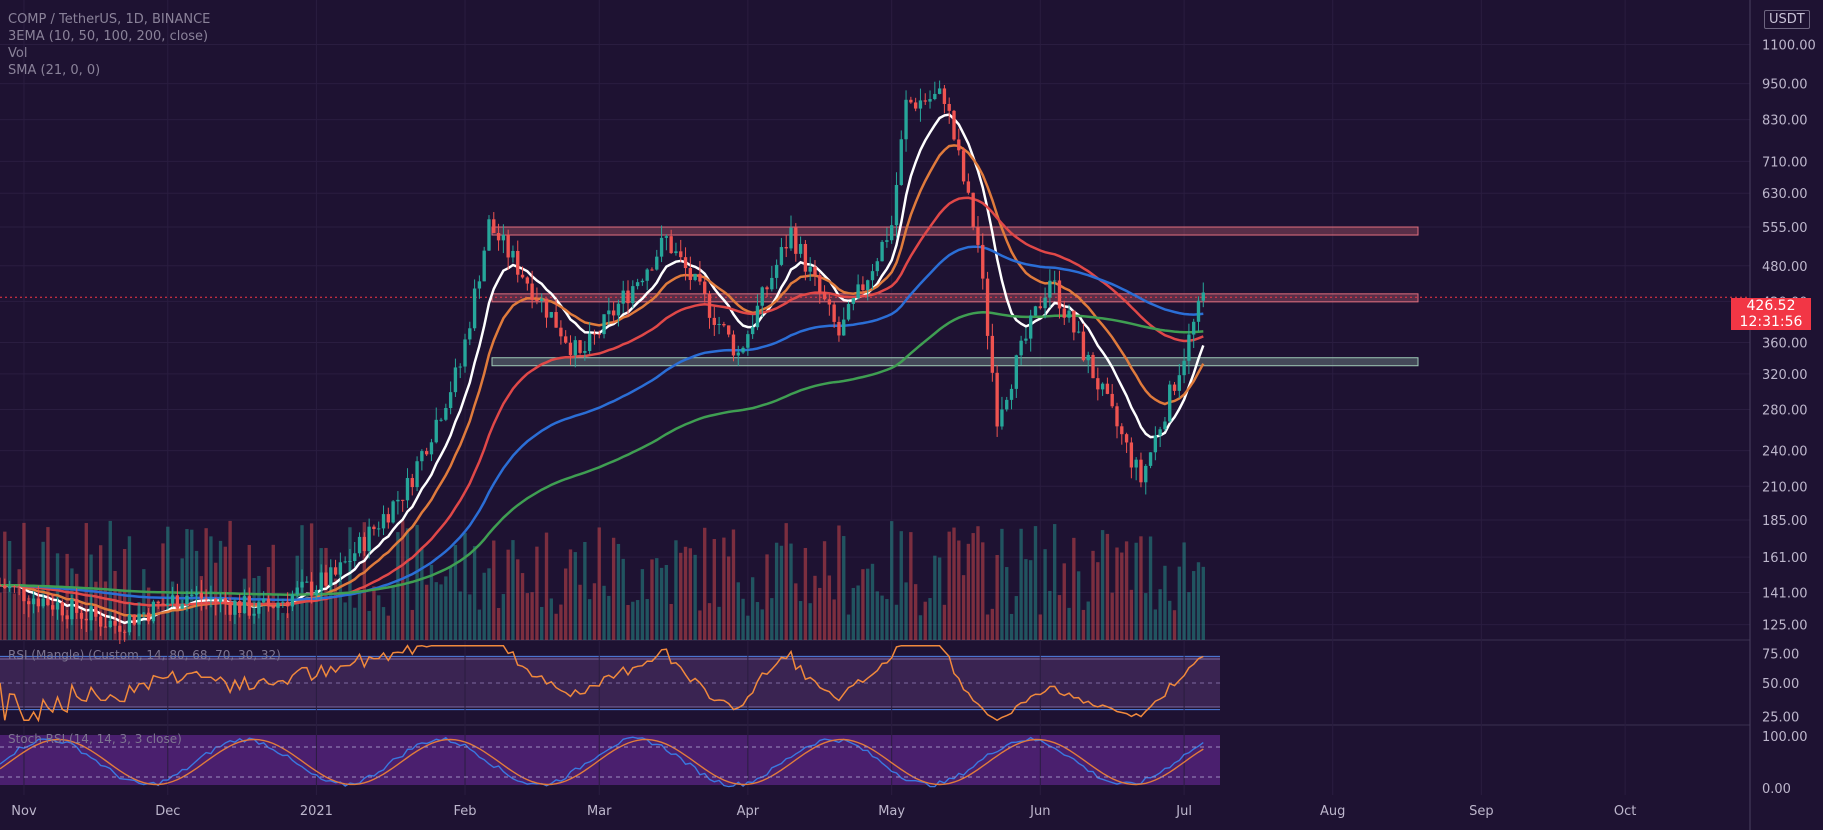 This screenshot has height=830, width=1823. What do you see at coordinates (109, 53) in the screenshot?
I see `volume-legend: Vol` at bounding box center [109, 53].